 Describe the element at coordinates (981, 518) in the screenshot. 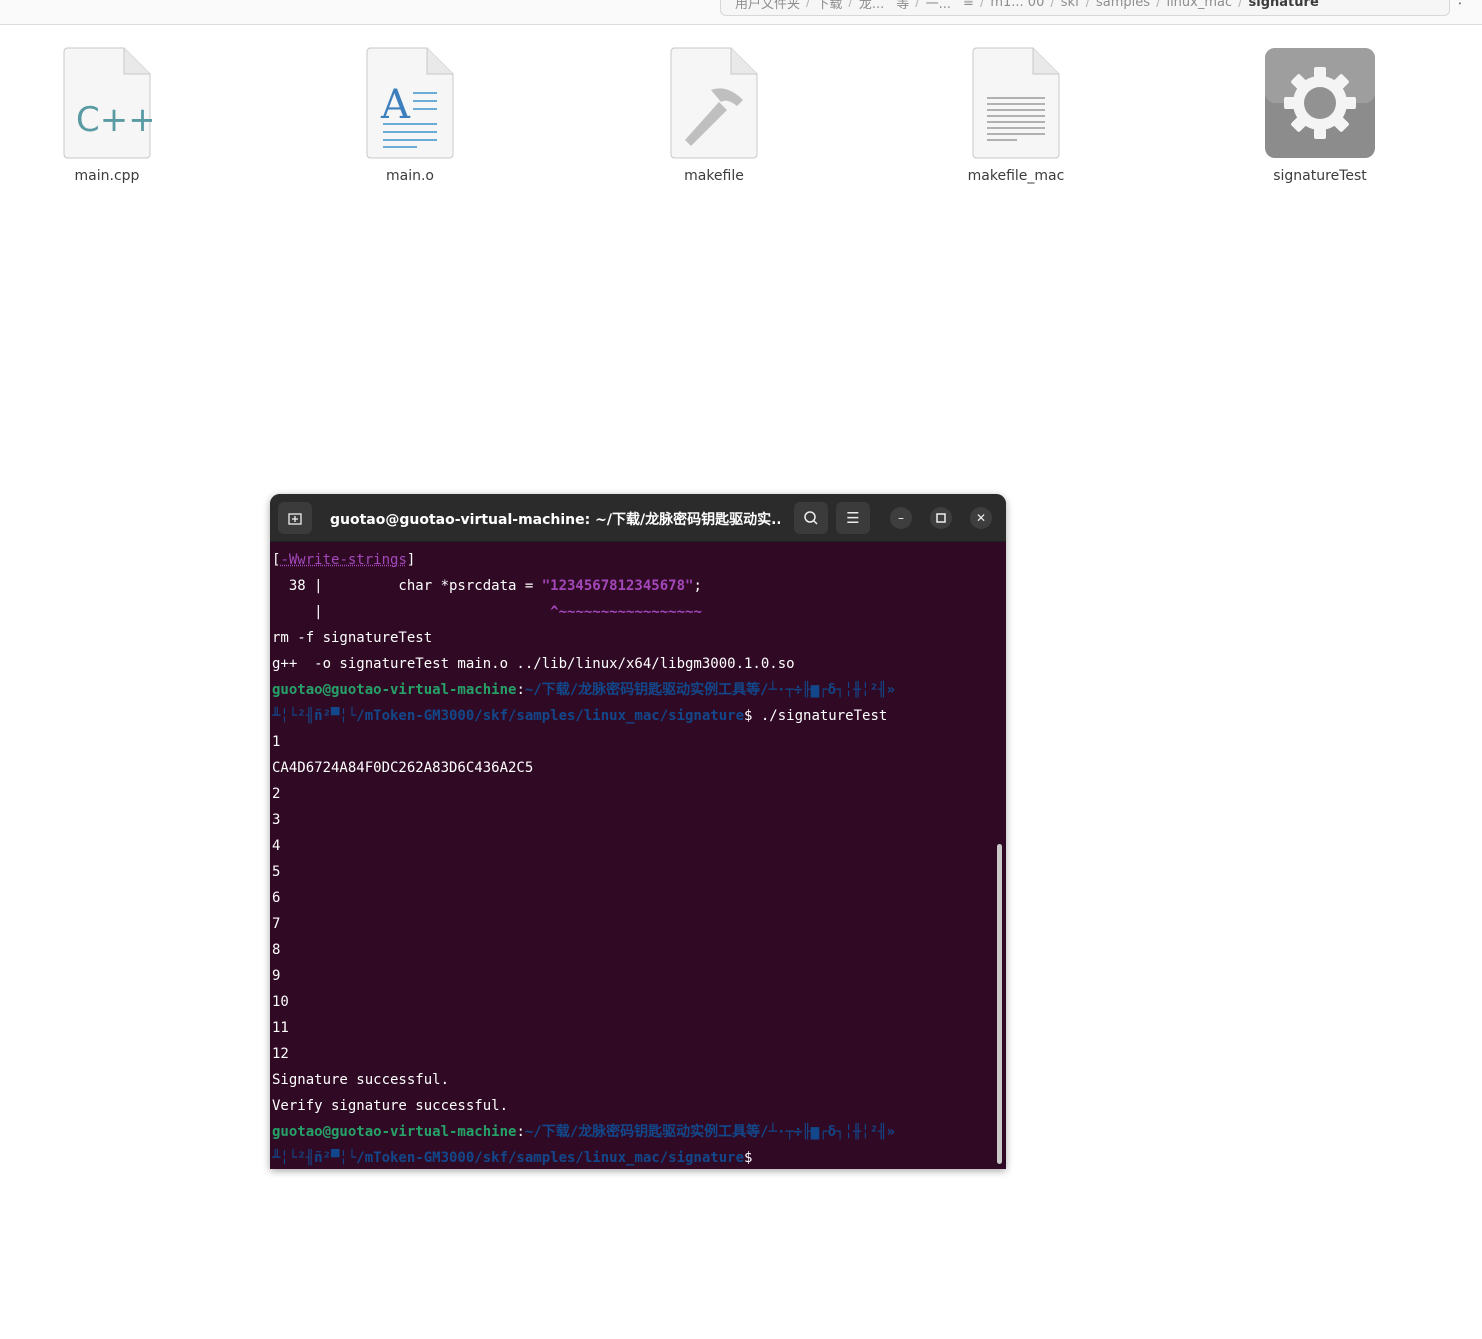

I see `close-icon: ✕` at that location.